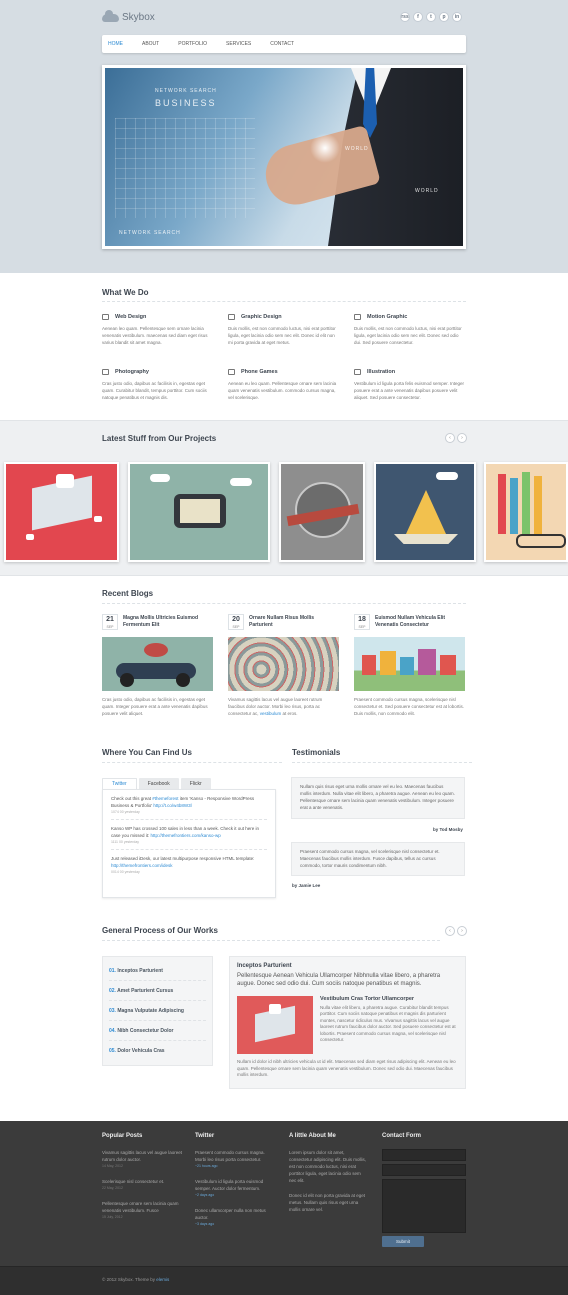  What do you see at coordinates (159, 438) in the screenshot?
I see `section-title-projects: Latest Stuff from Our Projects` at bounding box center [159, 438].